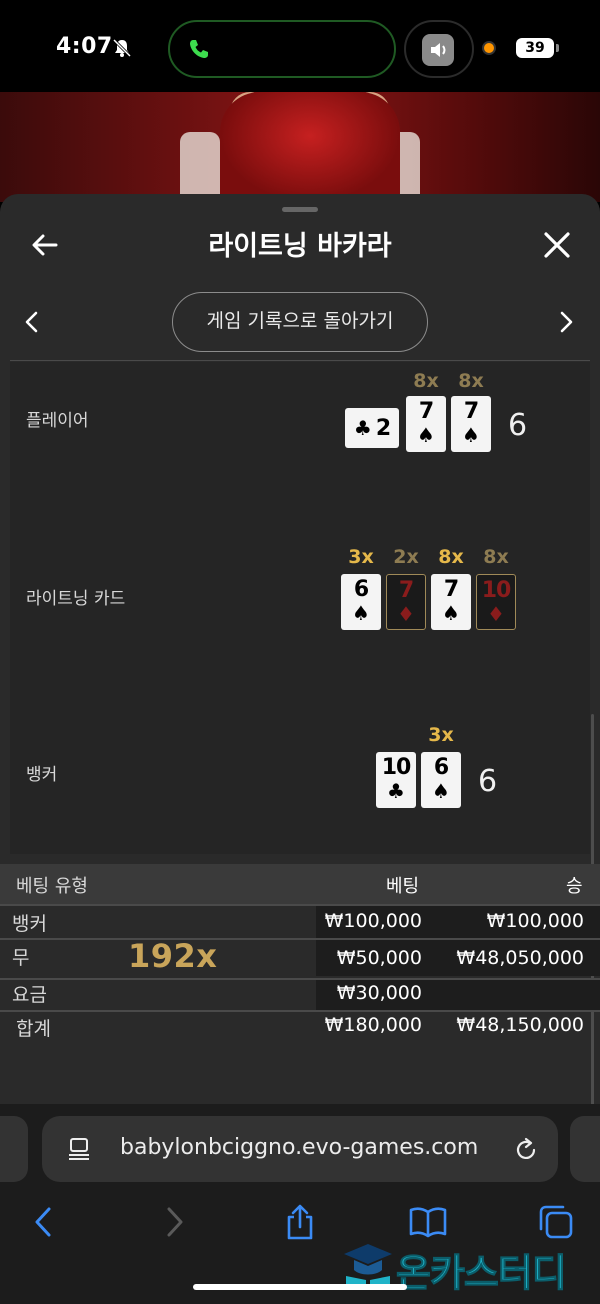 This screenshot has width=600, height=1304. What do you see at coordinates (300, 1031) in the screenshot?
I see `table-total-row: 합계 ₩180,000 ₩48,150,000` at bounding box center [300, 1031].